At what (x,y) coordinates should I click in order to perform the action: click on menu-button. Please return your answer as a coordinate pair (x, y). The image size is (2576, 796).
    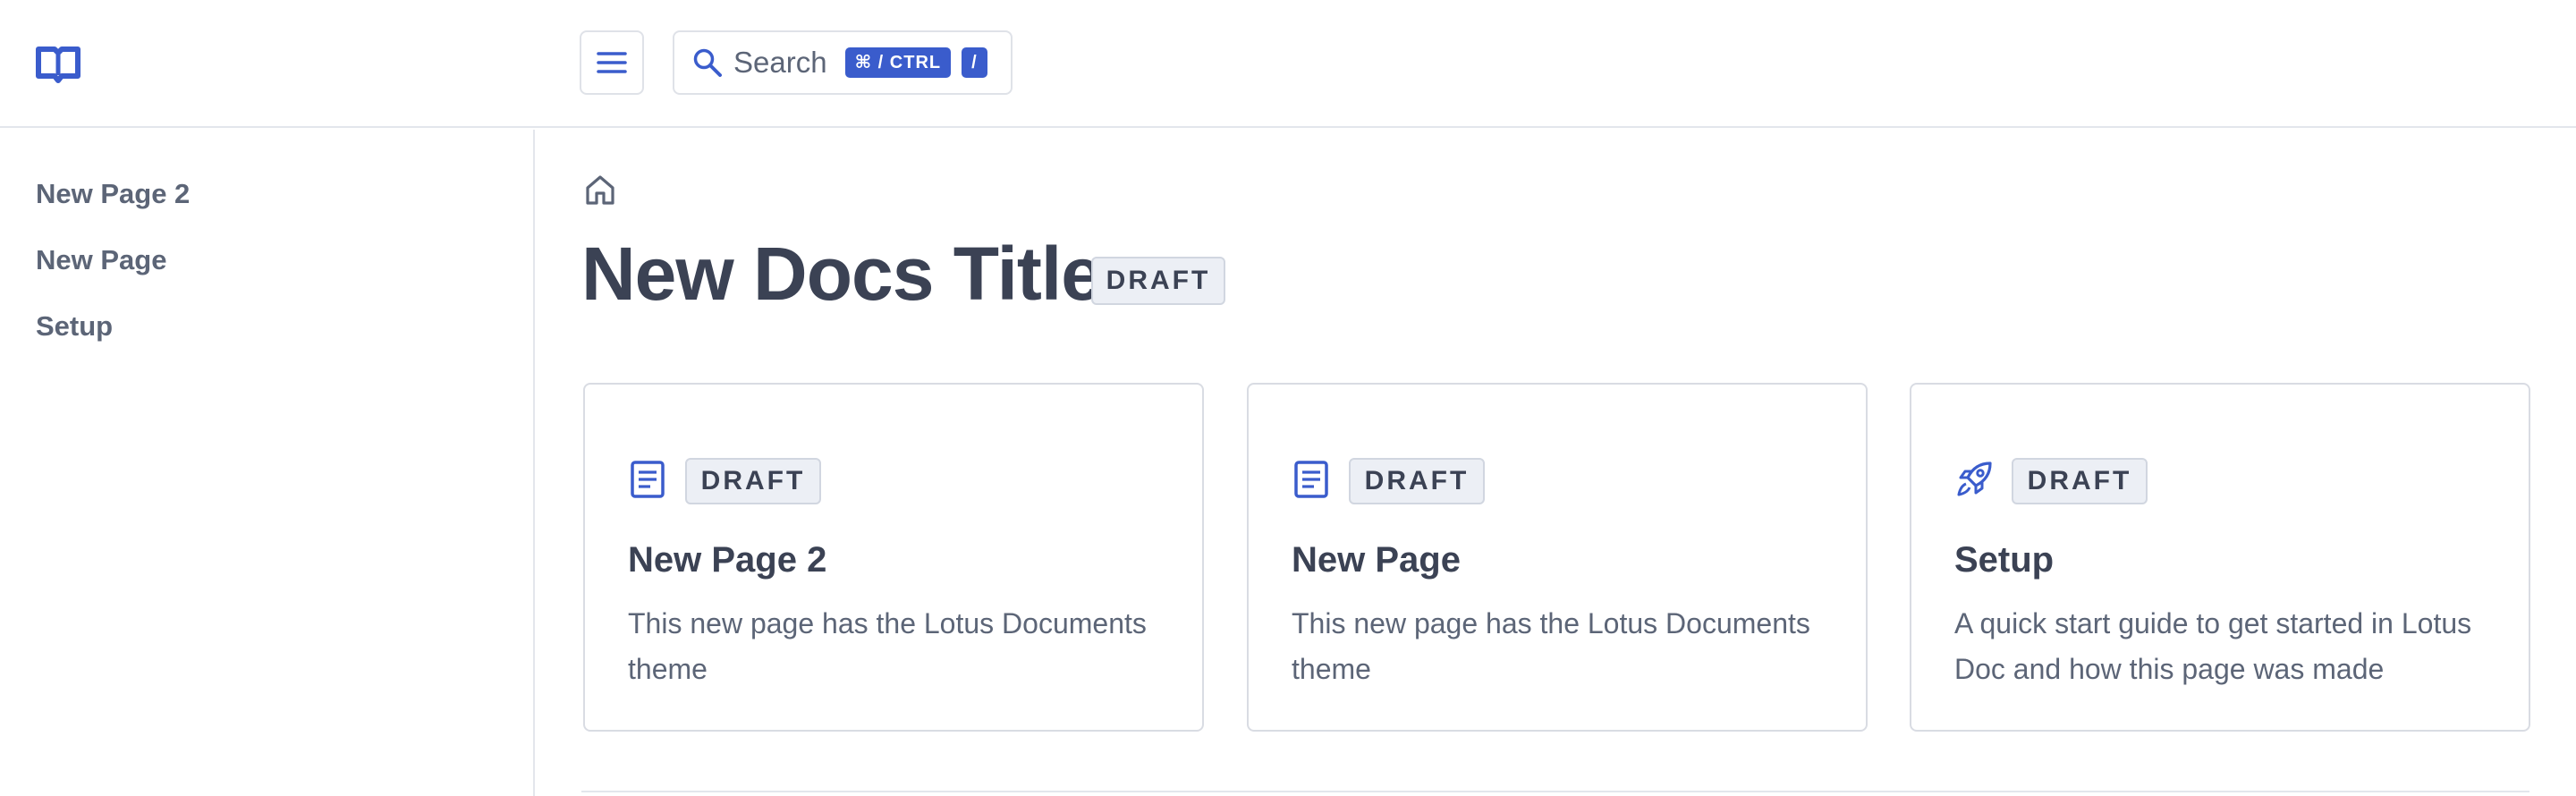
    Looking at the image, I should click on (612, 62).